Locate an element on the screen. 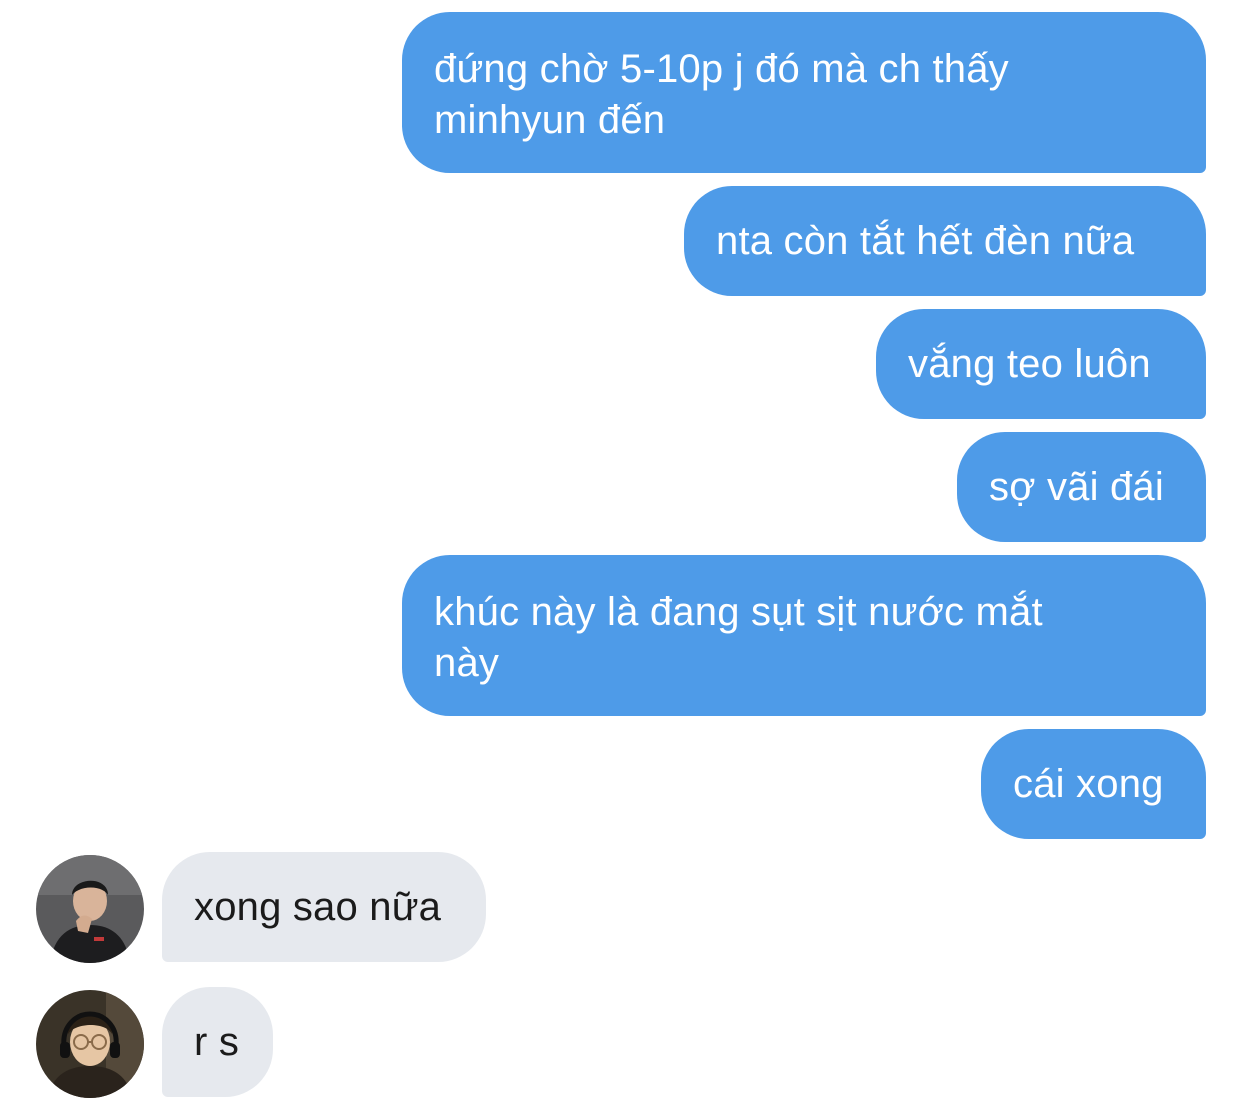  message-bubble-outgoing: vắng teo luôn is located at coordinates (1041, 364).